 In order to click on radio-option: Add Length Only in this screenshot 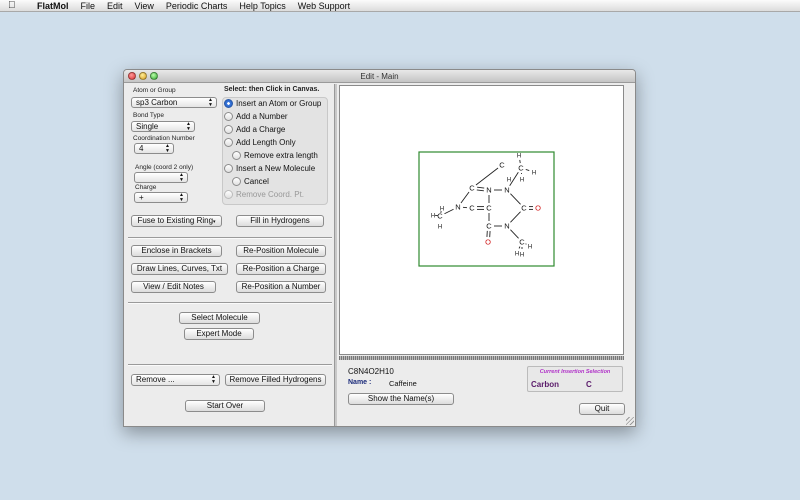, I will do `click(260, 142)`.